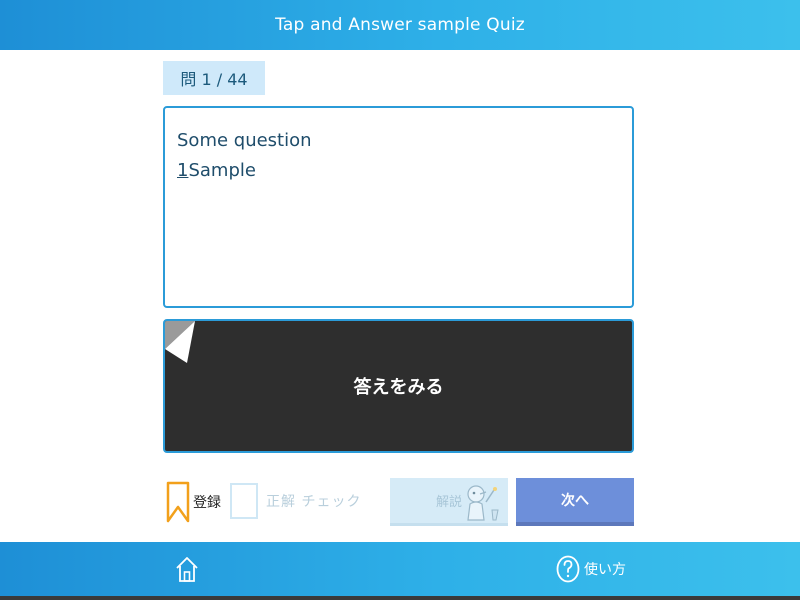 This screenshot has height=600, width=800. I want to click on help-label: 使い方, so click(605, 570).